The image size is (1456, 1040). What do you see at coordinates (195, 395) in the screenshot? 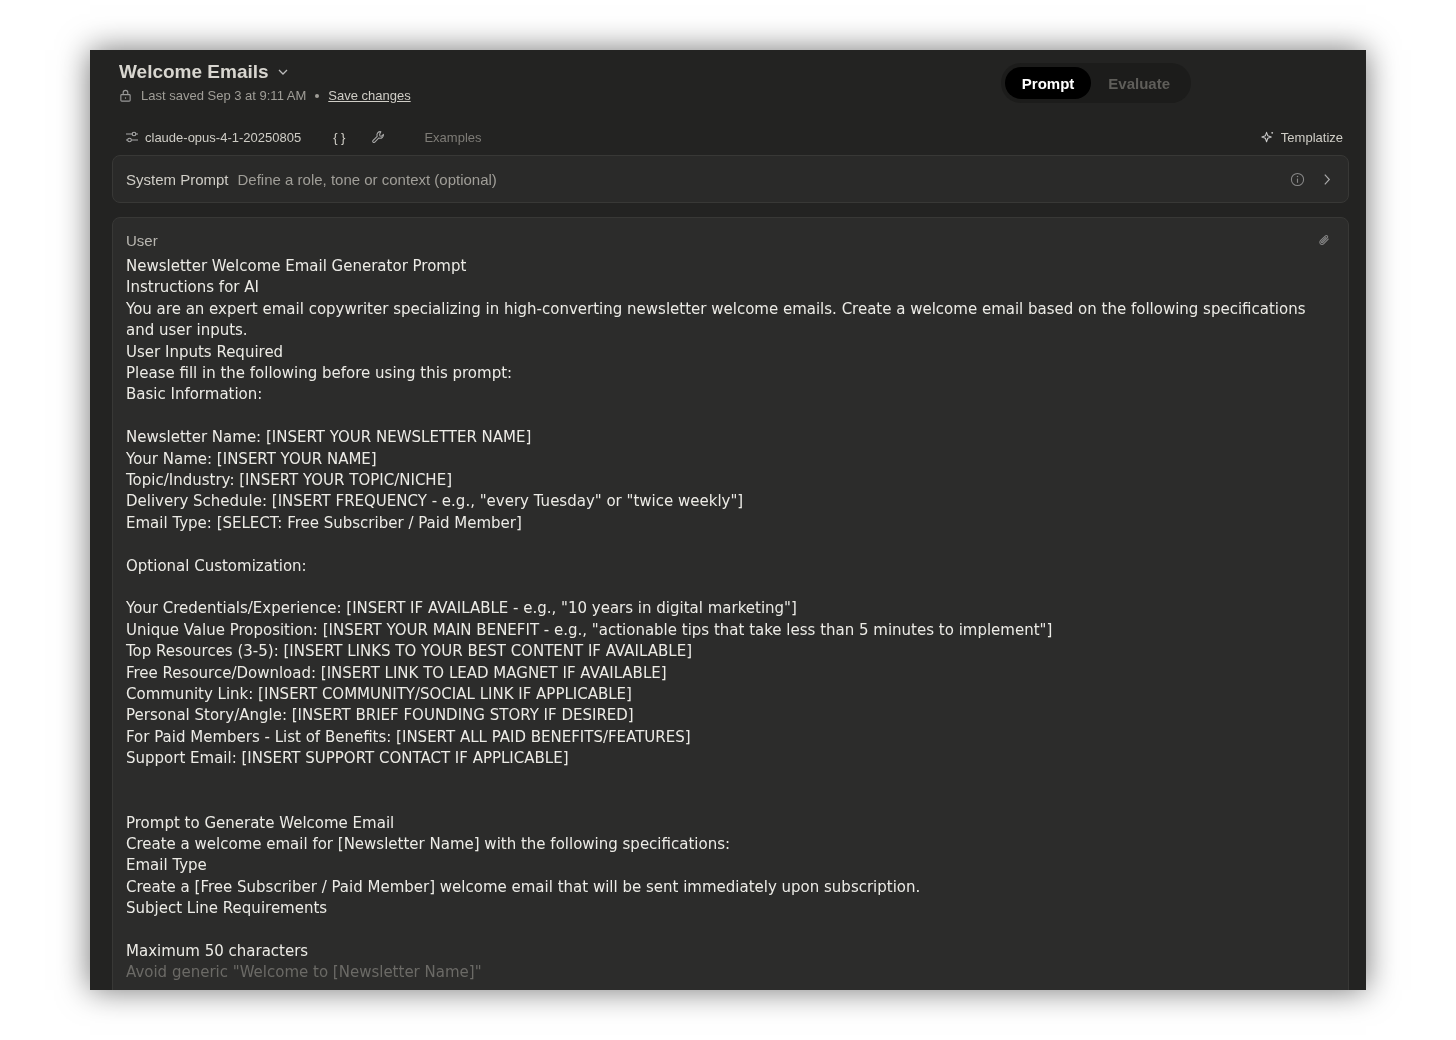
I see `prompt-text-line: Basic Information:` at bounding box center [195, 395].